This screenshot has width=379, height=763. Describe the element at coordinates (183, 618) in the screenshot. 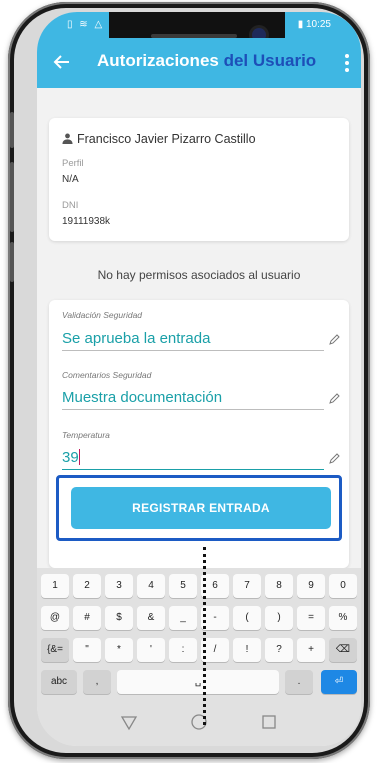

I see `keyboard-key: _` at that location.